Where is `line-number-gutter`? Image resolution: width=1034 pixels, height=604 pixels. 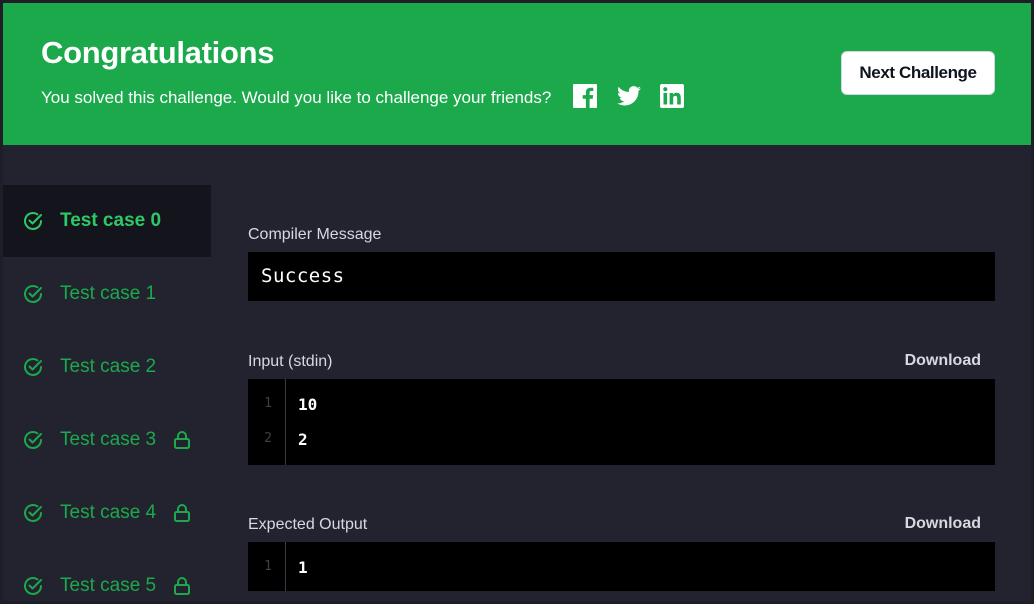 line-number-gutter is located at coordinates (267, 422).